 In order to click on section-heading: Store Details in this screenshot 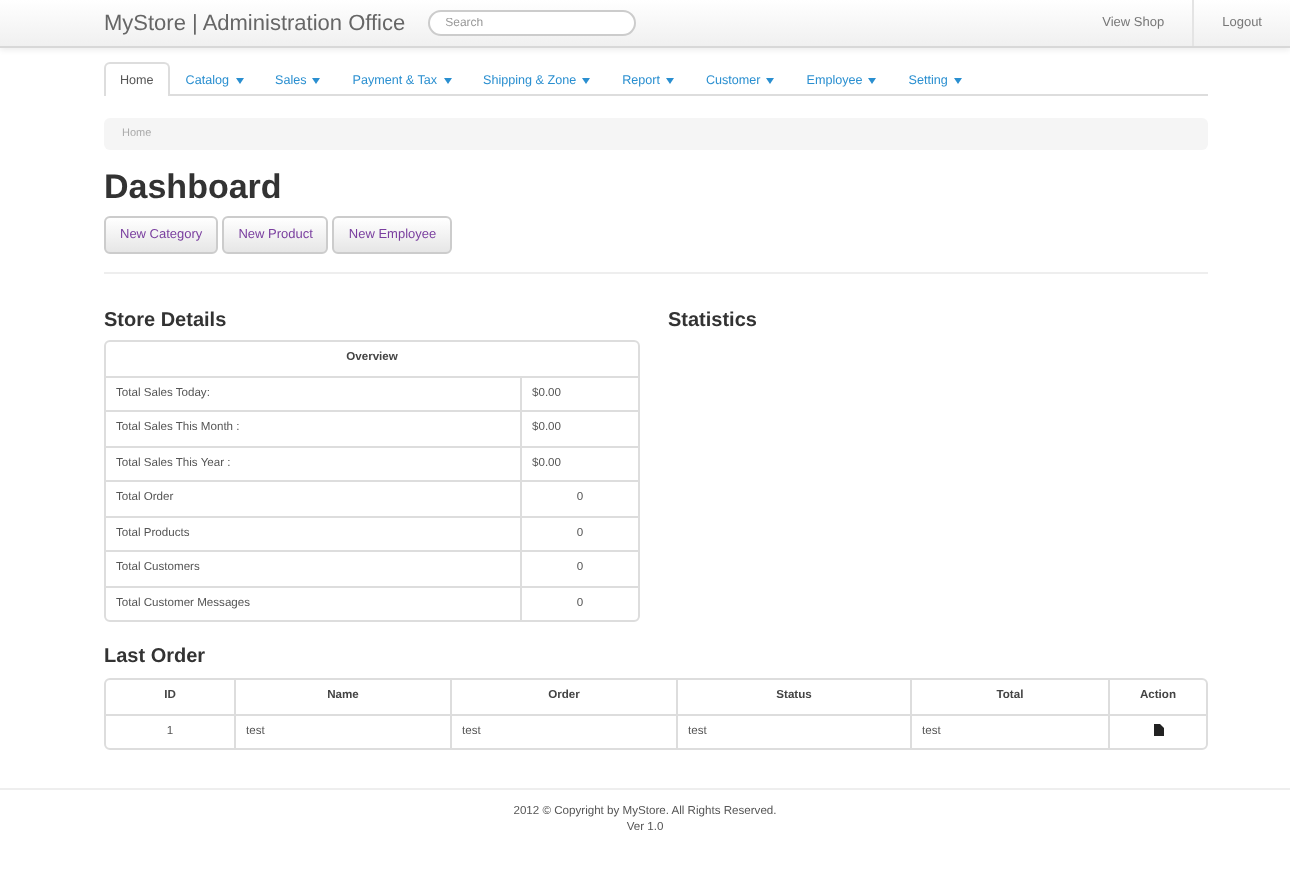, I will do `click(166, 321)`.